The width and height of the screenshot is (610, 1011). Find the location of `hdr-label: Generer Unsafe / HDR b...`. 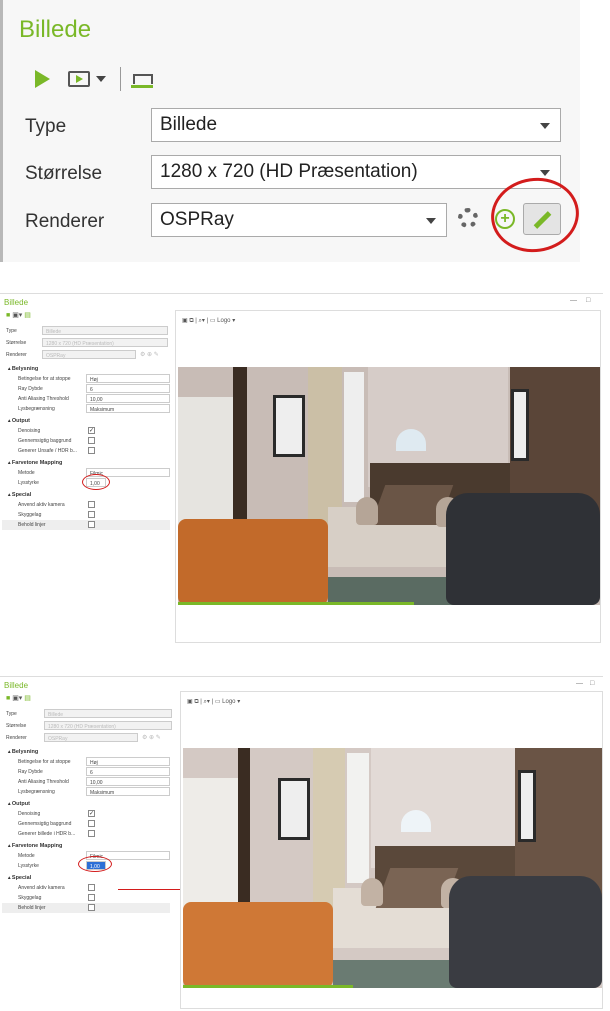

hdr-label: Generer Unsafe / HDR b... is located at coordinates (47, 451).